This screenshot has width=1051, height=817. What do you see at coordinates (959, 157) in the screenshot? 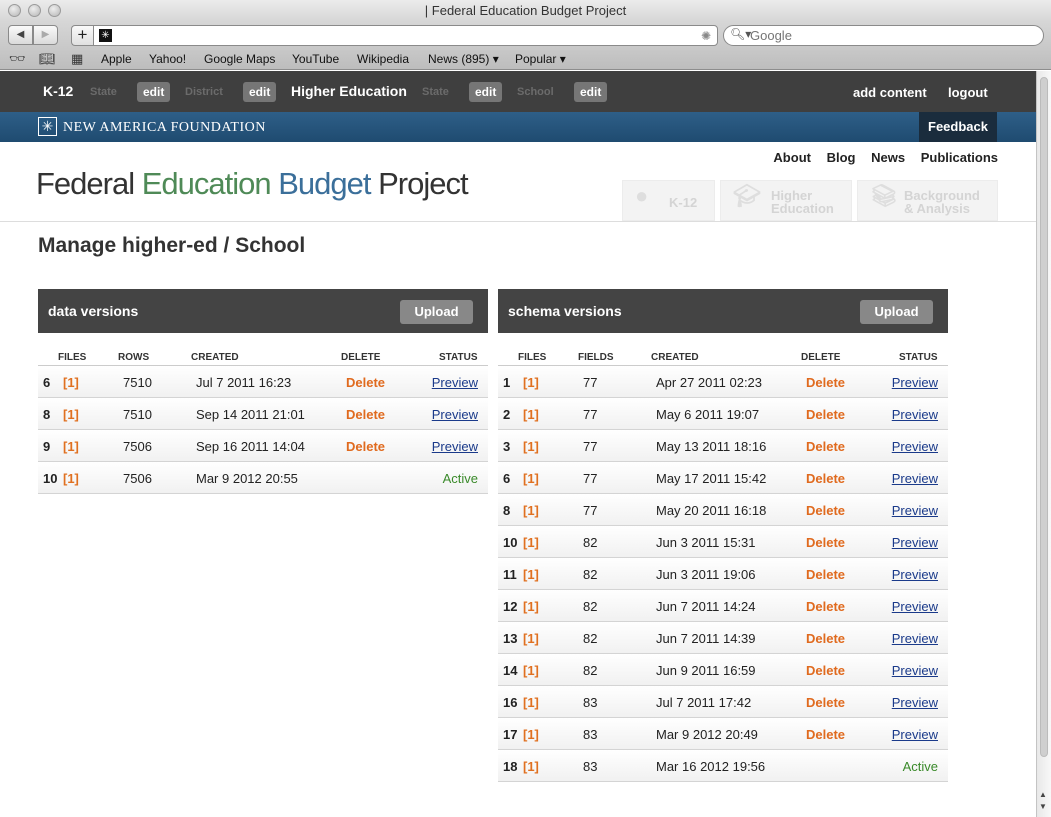
I see `publications-link: Publications` at bounding box center [959, 157].